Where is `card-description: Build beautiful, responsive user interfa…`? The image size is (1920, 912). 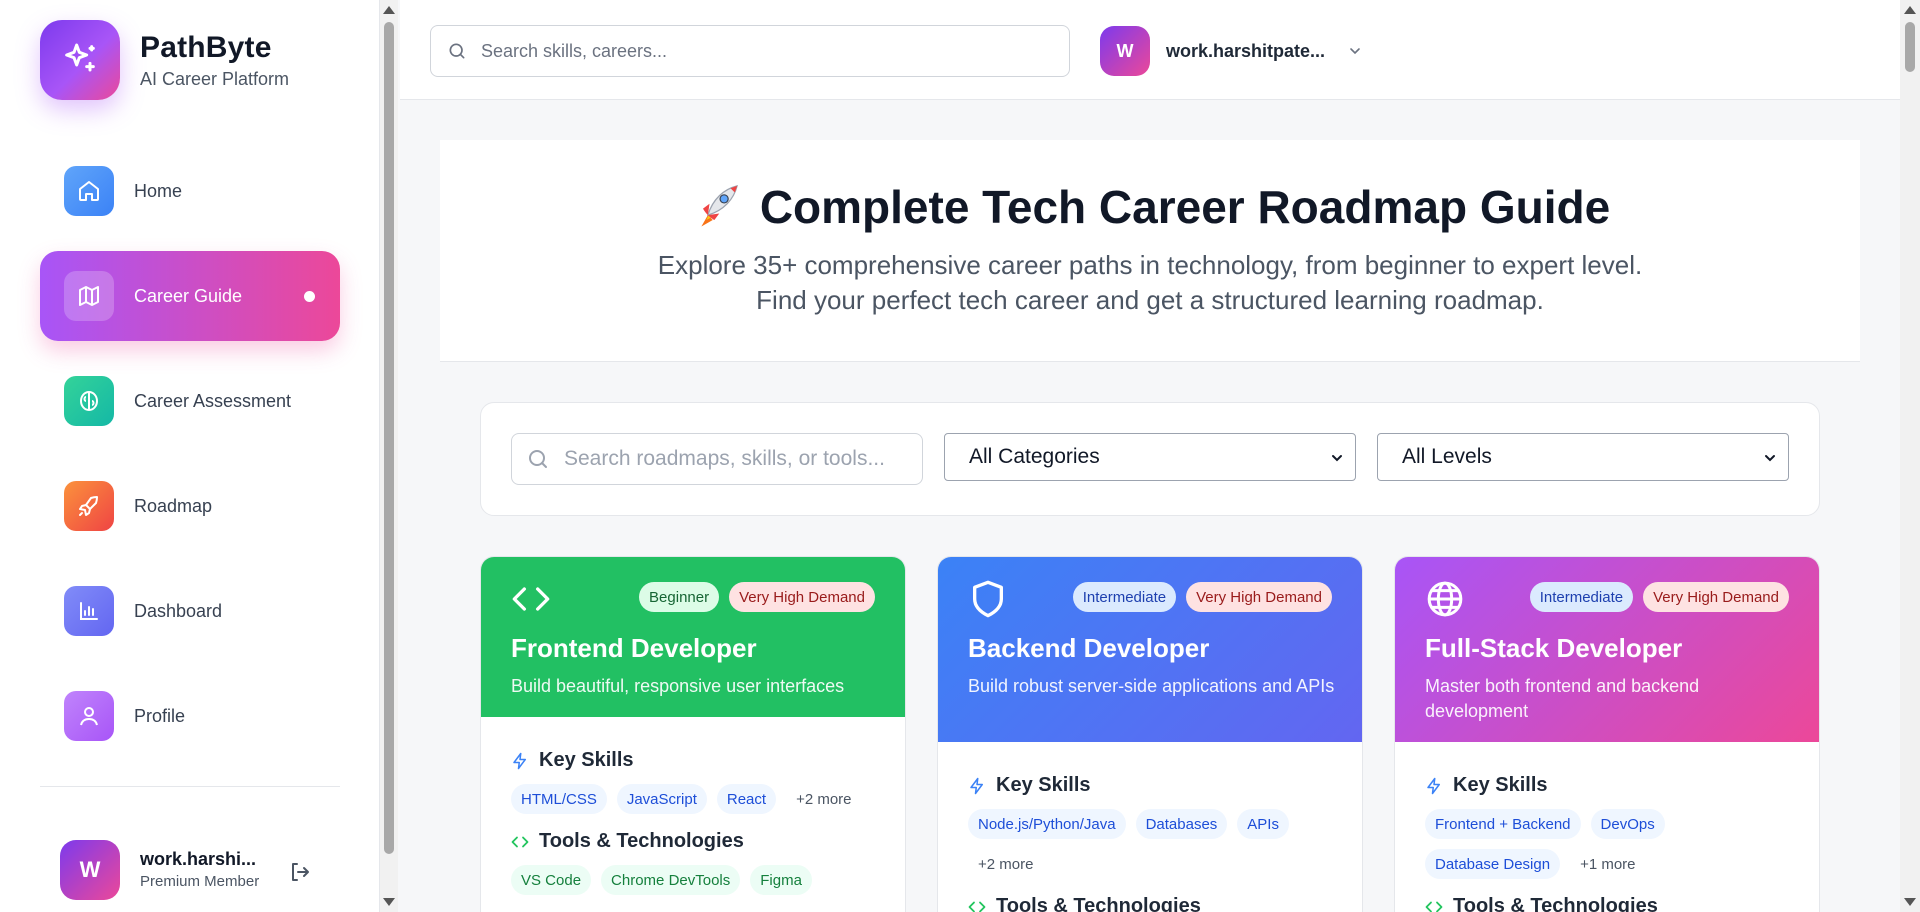
card-description: Build beautiful, responsive user interfa… is located at coordinates (678, 686).